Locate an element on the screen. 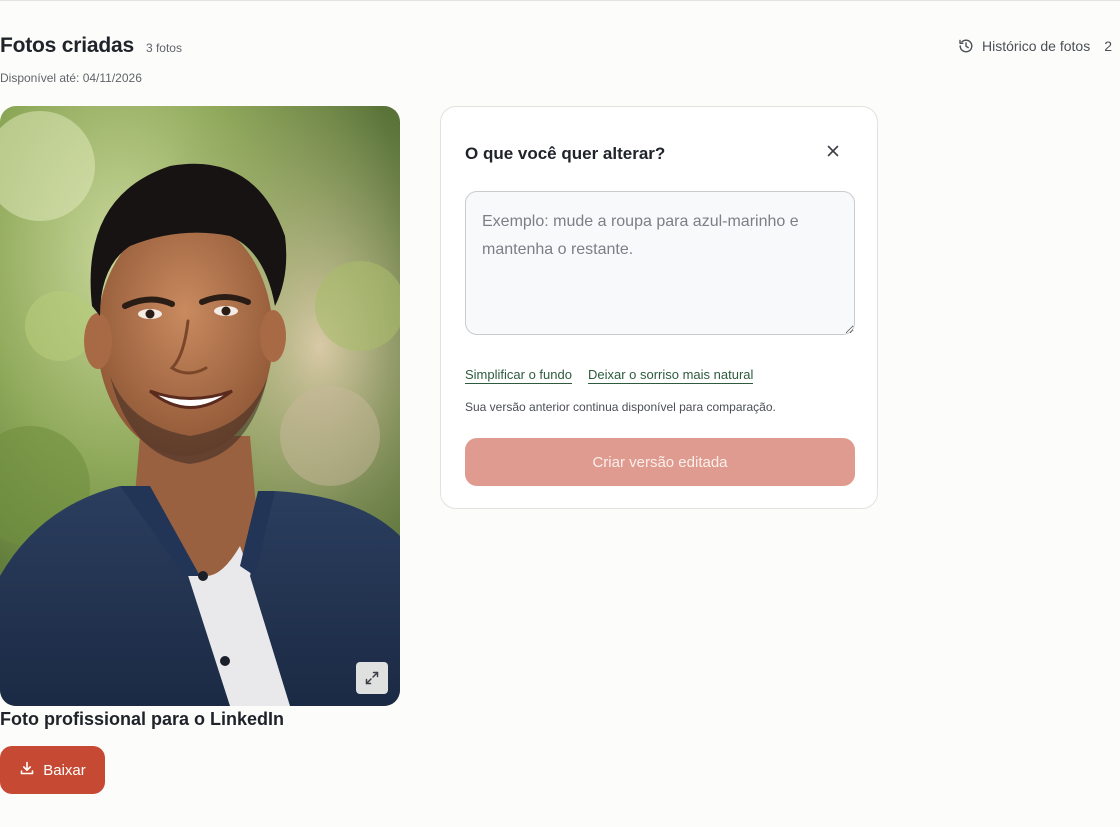 This screenshot has width=1120, height=827. edit-panel-title: O que você quer alterar? is located at coordinates (565, 153).